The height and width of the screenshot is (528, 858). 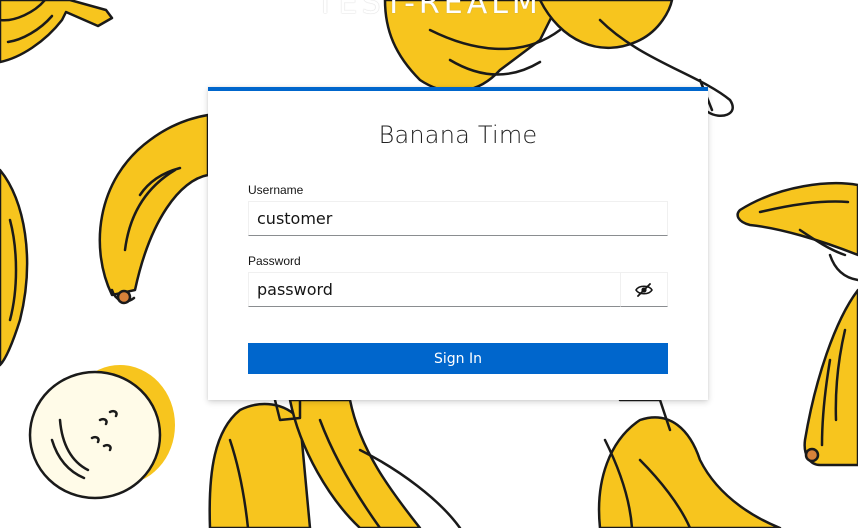 I want to click on eye-slash-icon, so click(x=644, y=289).